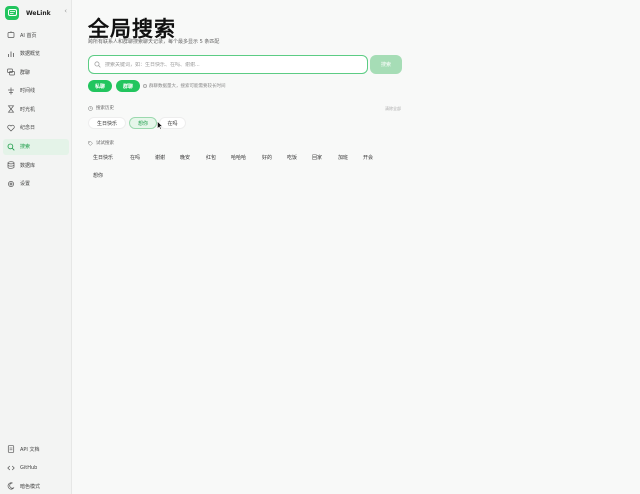 The width and height of the screenshot is (640, 494). What do you see at coordinates (36, 72) in the screenshot?
I see `sidebar-item-groups: 群聊` at bounding box center [36, 72].